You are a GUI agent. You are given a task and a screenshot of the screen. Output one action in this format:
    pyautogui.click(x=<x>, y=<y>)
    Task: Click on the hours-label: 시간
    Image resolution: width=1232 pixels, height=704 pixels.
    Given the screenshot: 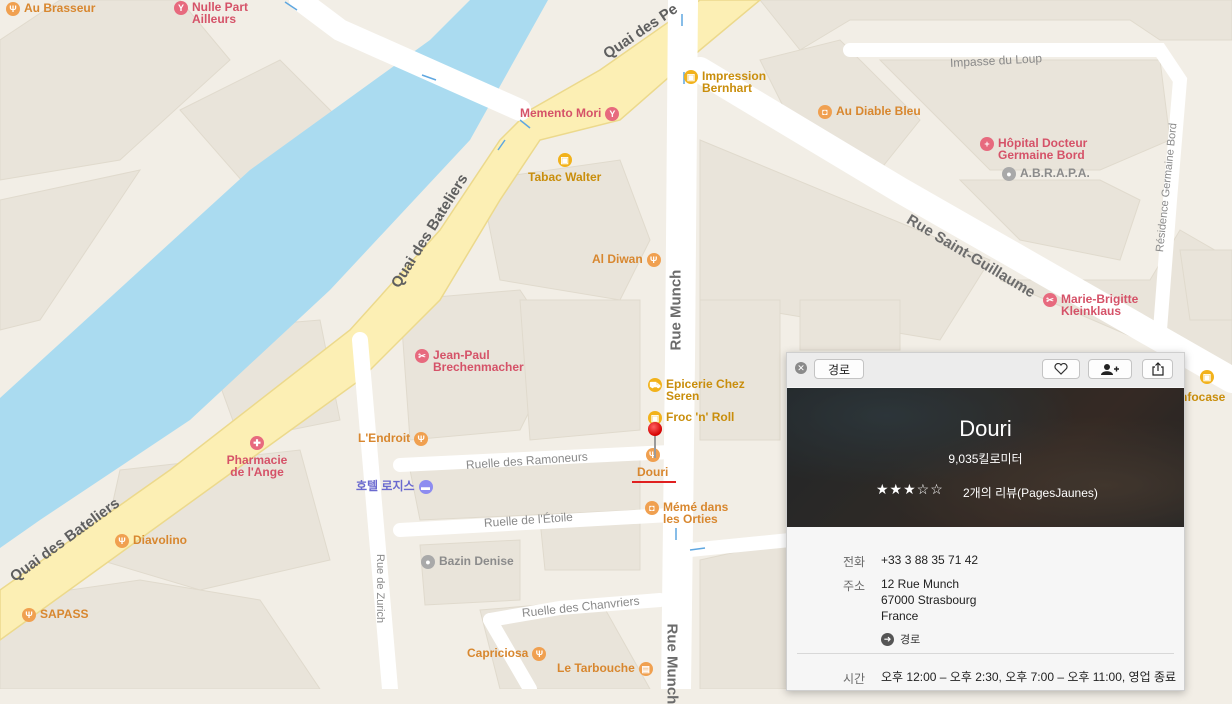 What is the action you would take?
    pyautogui.click(x=855, y=678)
    